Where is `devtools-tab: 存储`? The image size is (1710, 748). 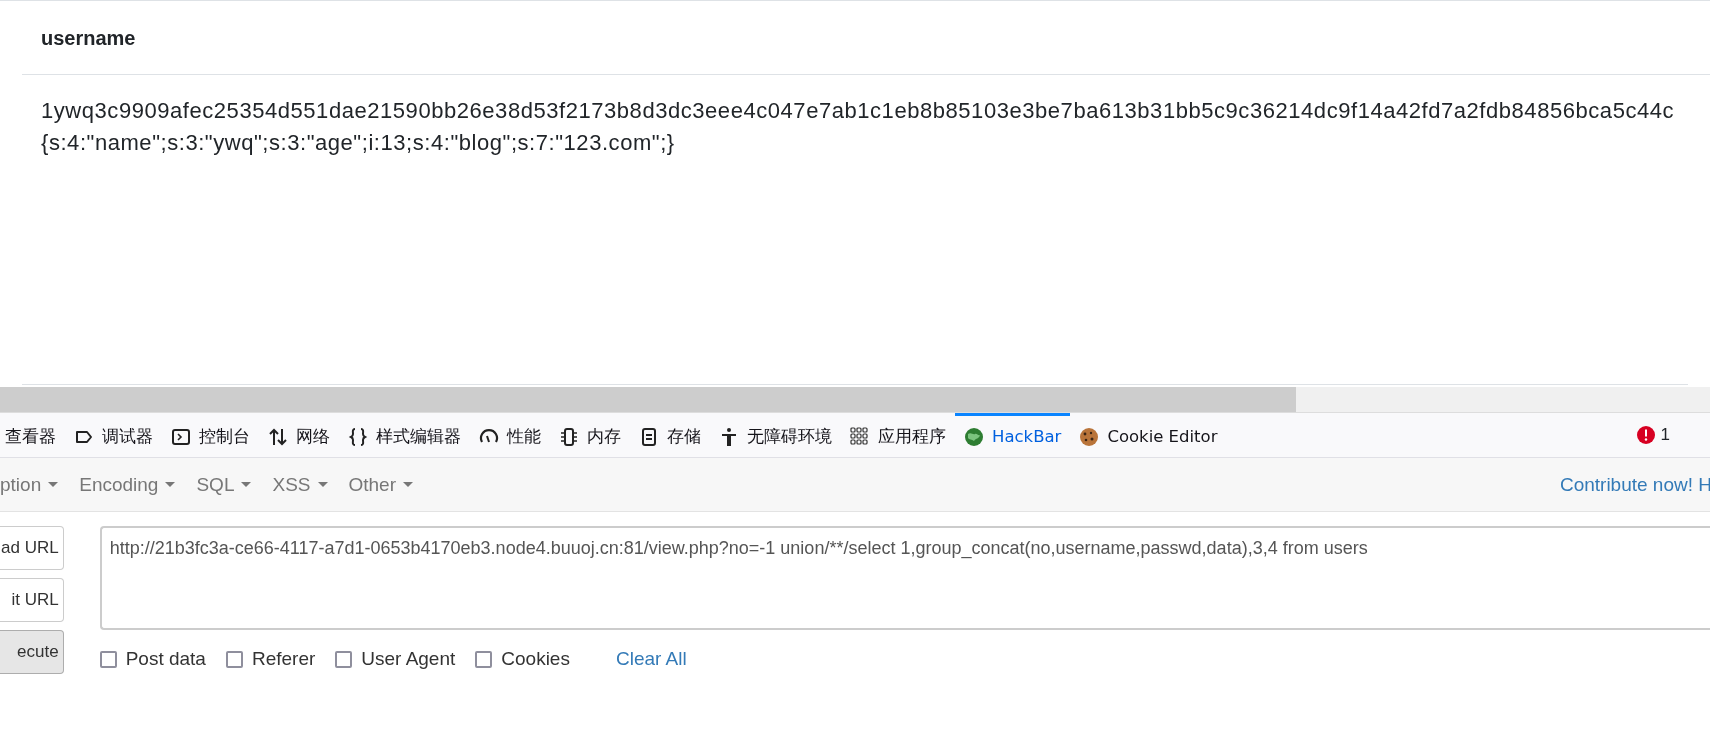 devtools-tab: 存储 is located at coordinates (670, 435).